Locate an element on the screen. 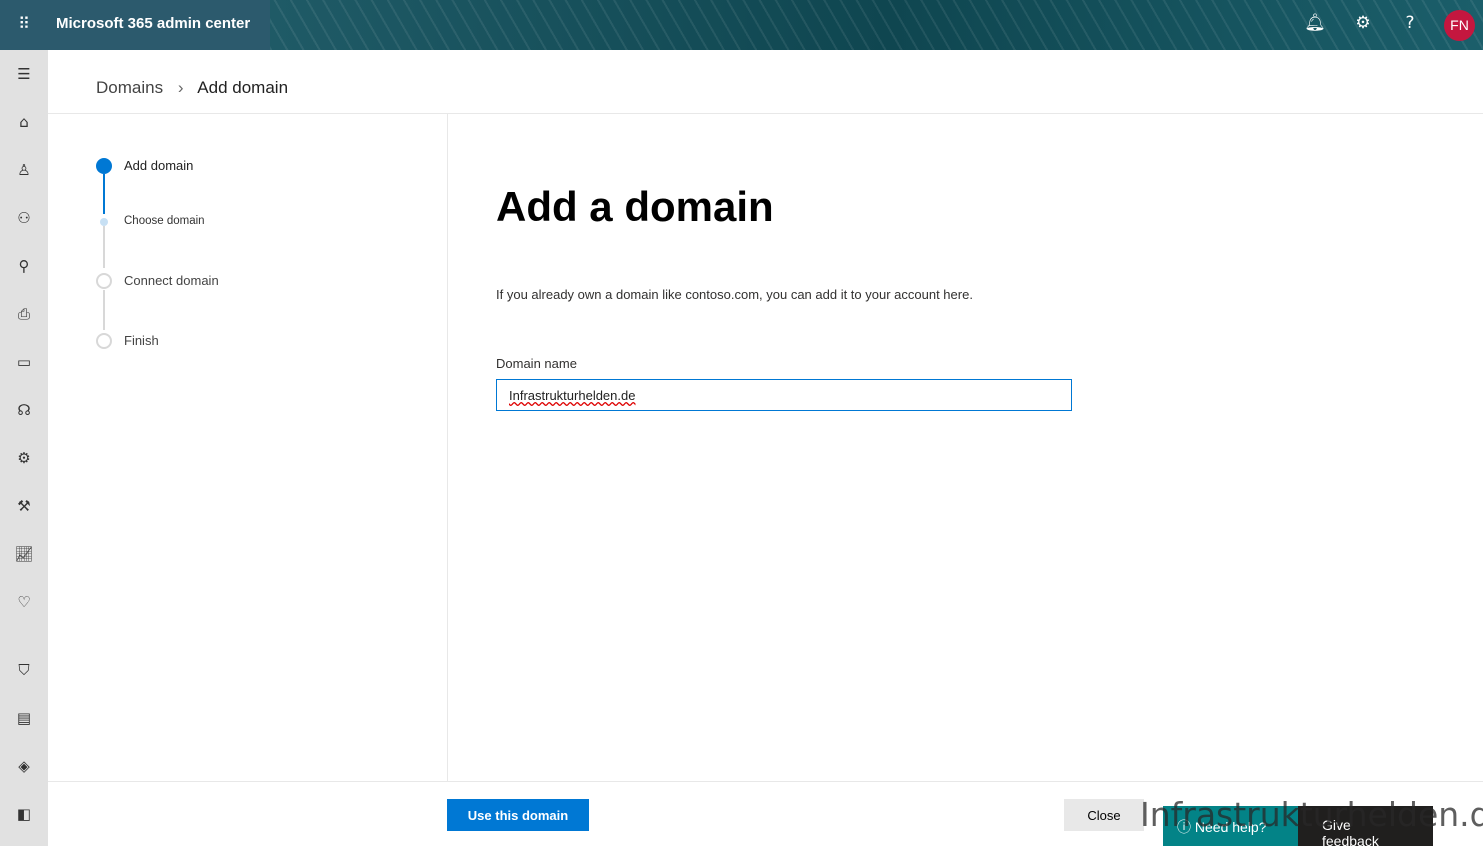 The width and height of the screenshot is (1483, 849). top-bar: ⠿ Microsoft 365 admin center 🔔︎ ⚙ ? FN is located at coordinates (741, 25).